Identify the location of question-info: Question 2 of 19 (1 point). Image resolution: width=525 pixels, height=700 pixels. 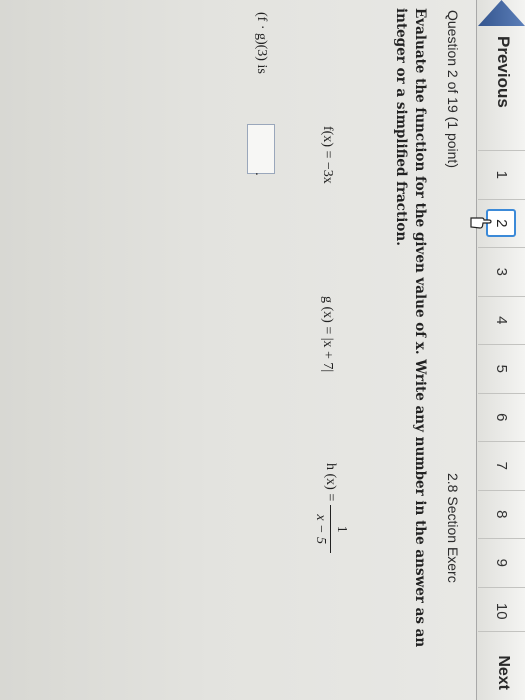
(453, 89).